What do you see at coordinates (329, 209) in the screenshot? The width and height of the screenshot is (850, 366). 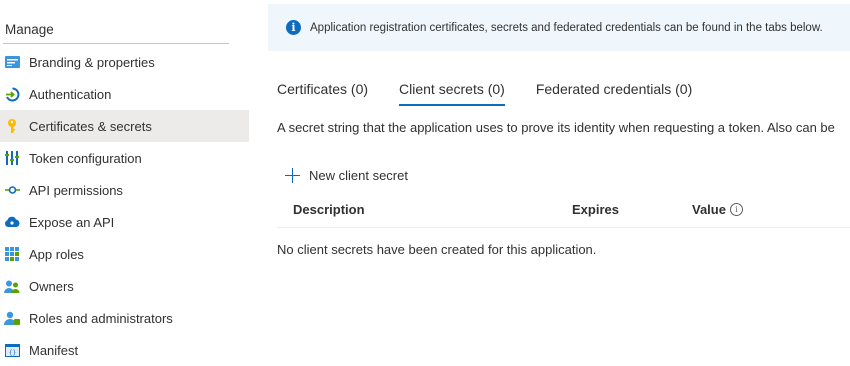 I see `column-header-description: Description` at bounding box center [329, 209].